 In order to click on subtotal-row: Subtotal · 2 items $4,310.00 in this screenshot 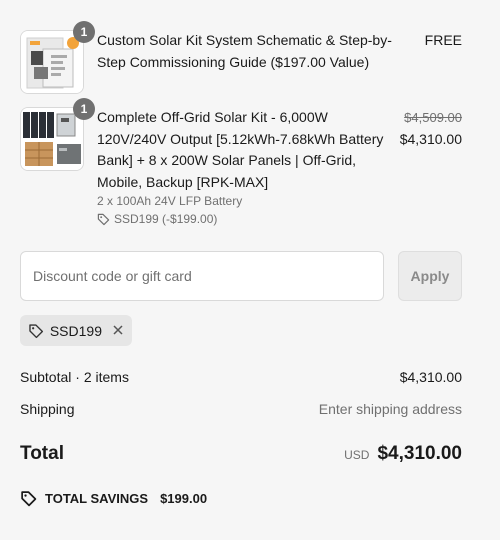, I will do `click(241, 377)`.